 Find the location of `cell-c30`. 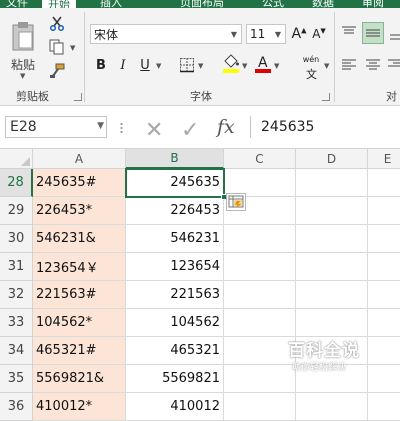

cell-c30 is located at coordinates (260, 239).